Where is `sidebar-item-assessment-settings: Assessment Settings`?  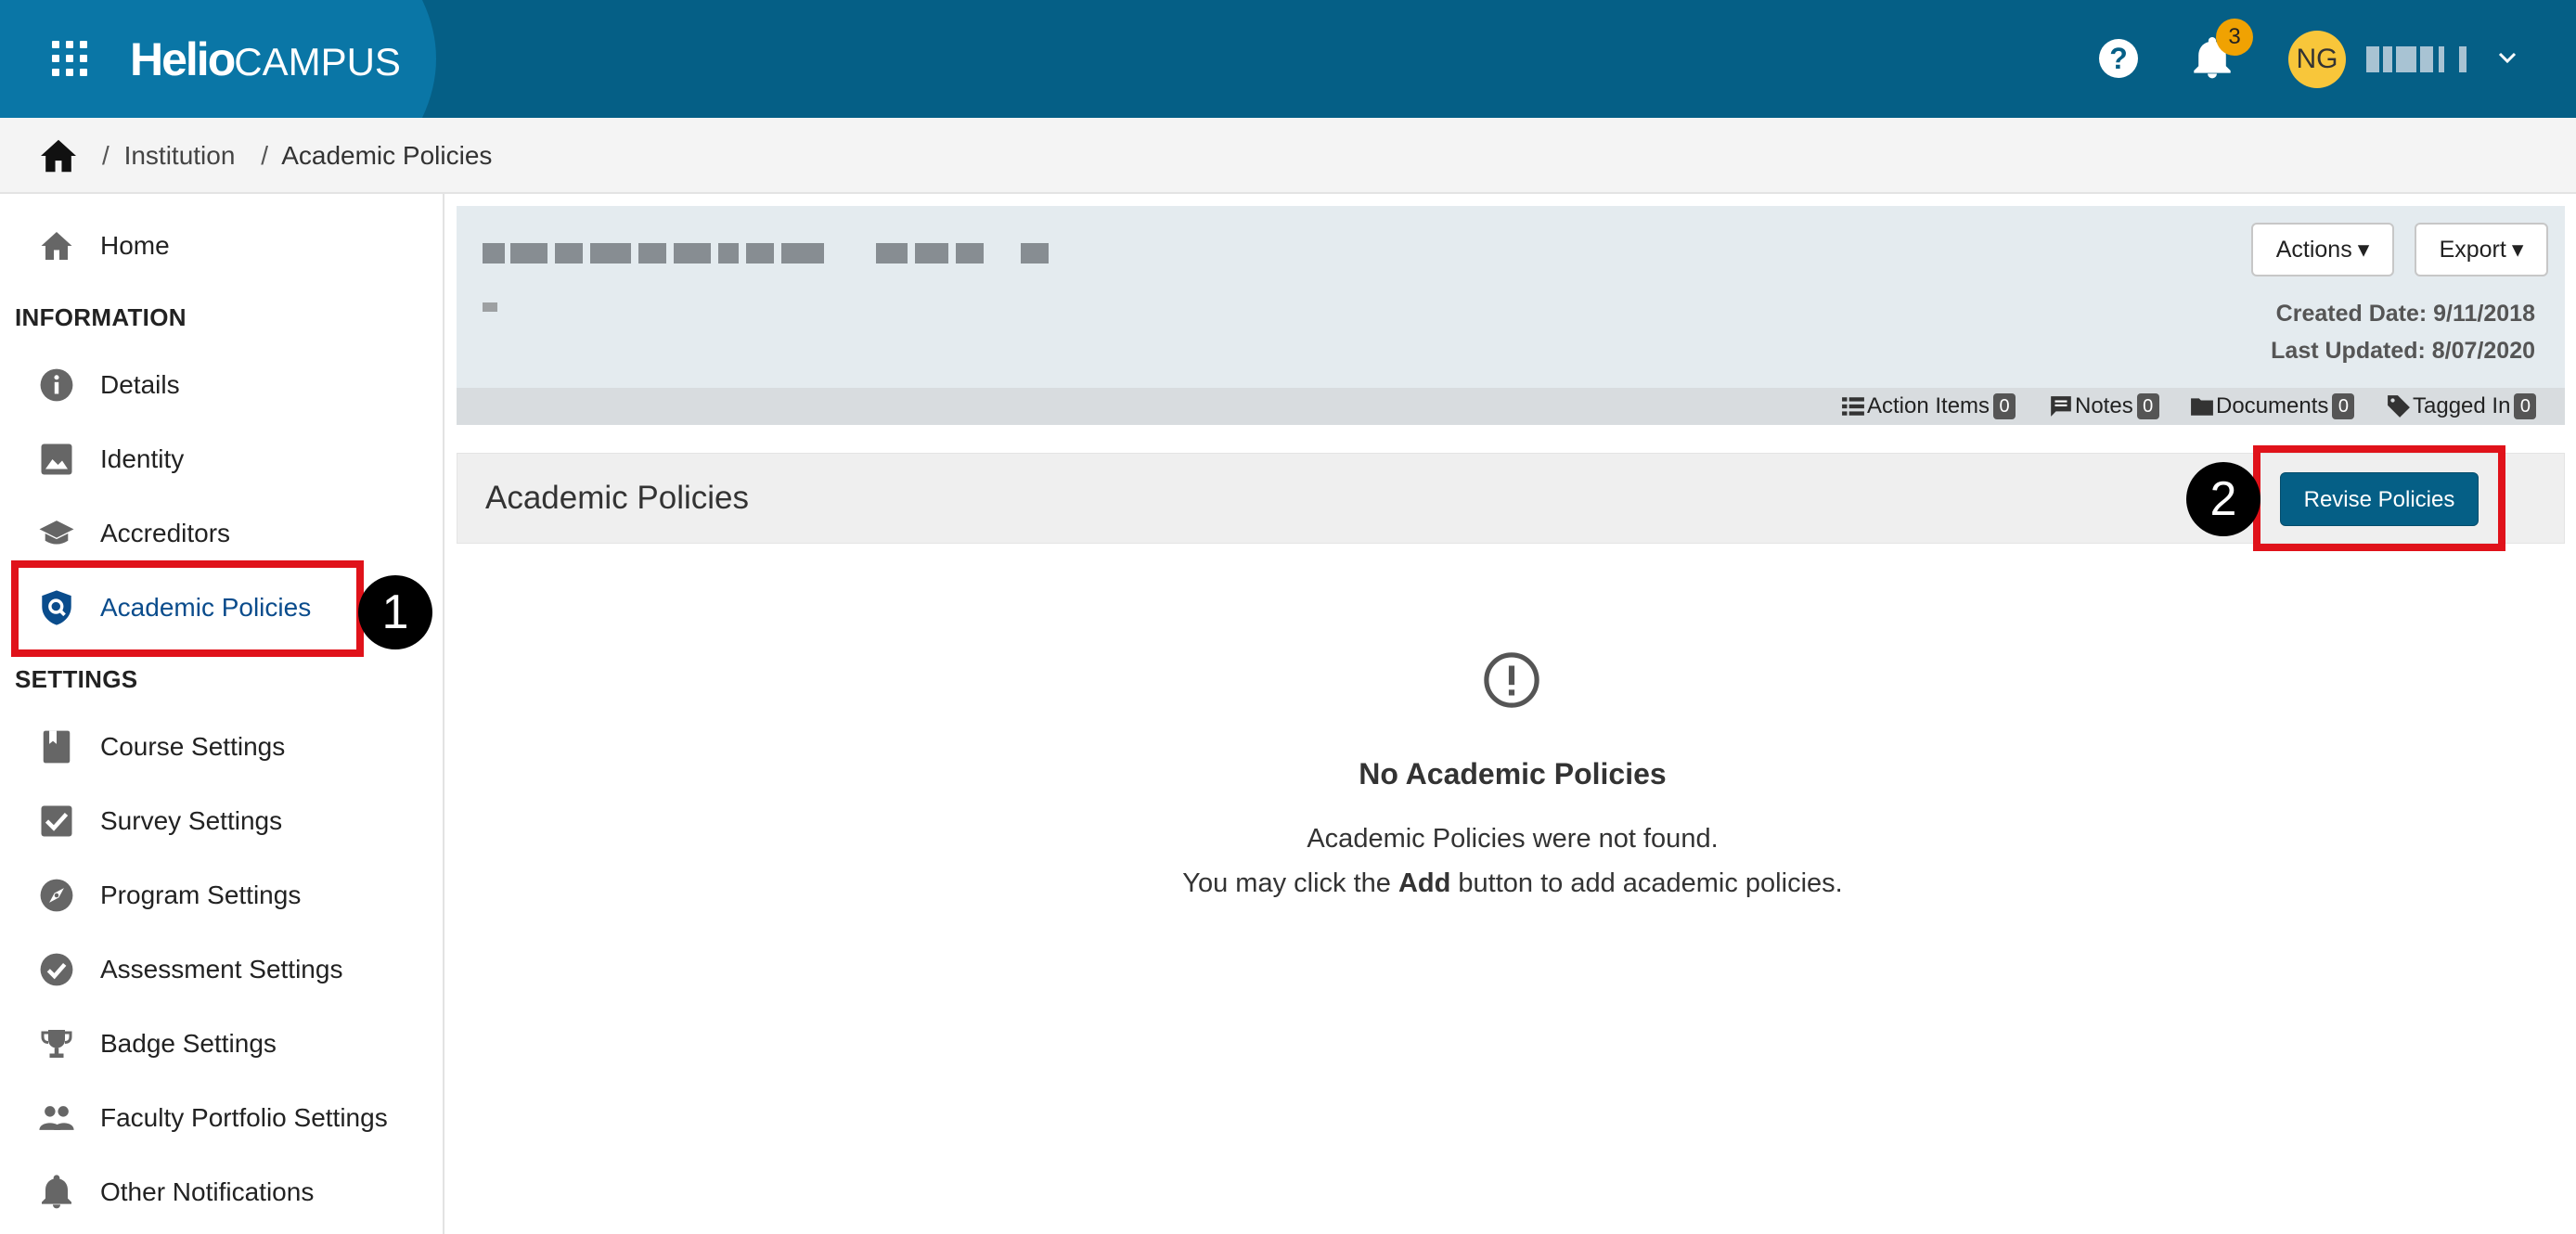 sidebar-item-assessment-settings: Assessment Settings is located at coordinates (222, 969).